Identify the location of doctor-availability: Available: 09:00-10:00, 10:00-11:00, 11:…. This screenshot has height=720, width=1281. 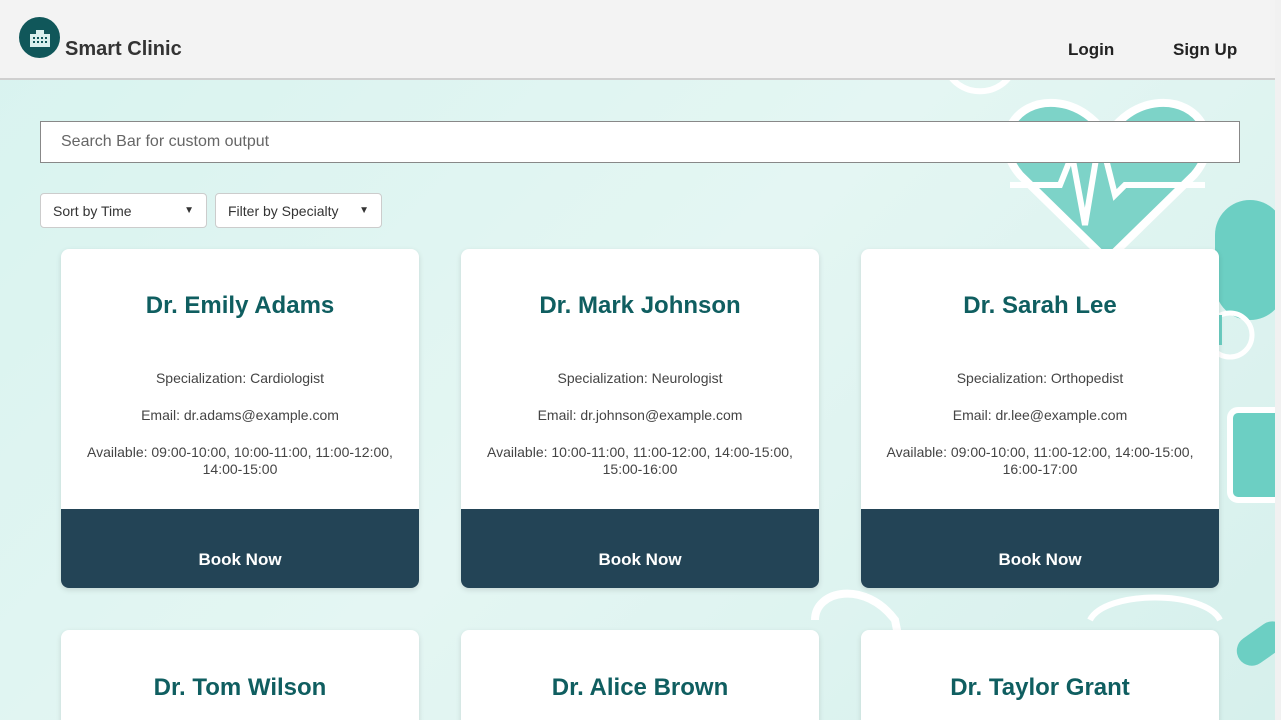
(240, 452).